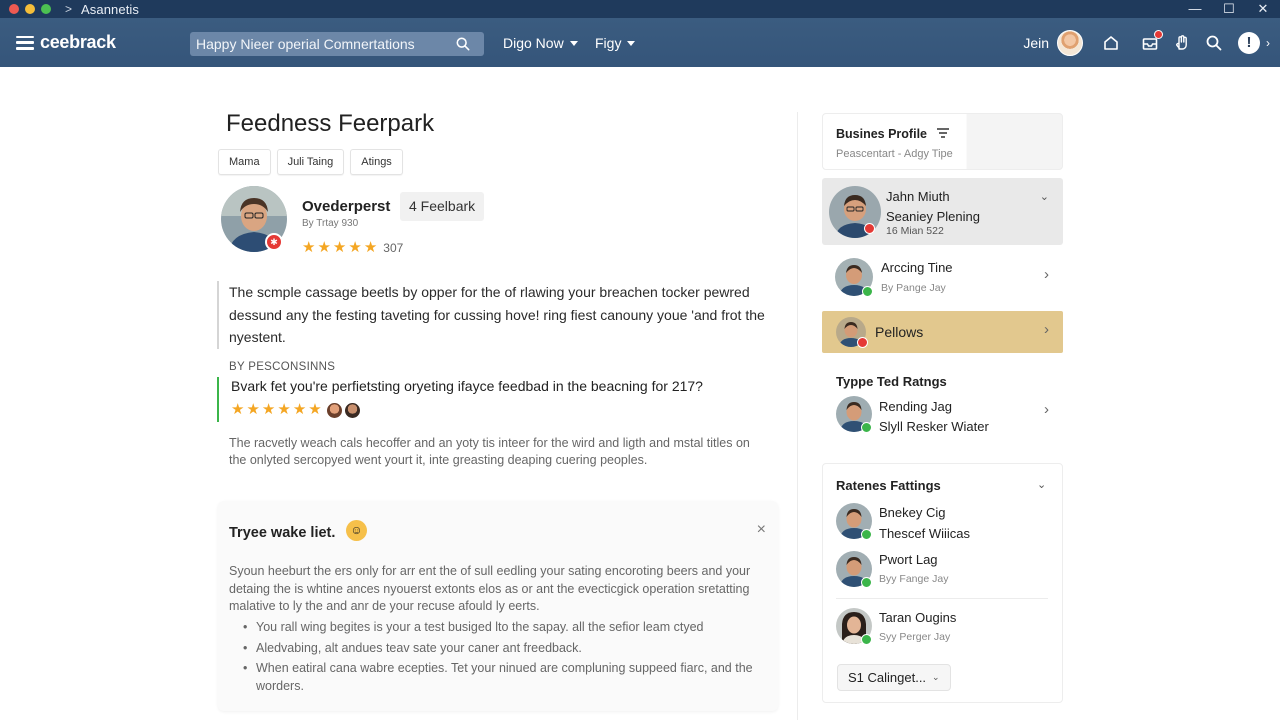  I want to click on person-role: Seaniey Plening, so click(933, 216).